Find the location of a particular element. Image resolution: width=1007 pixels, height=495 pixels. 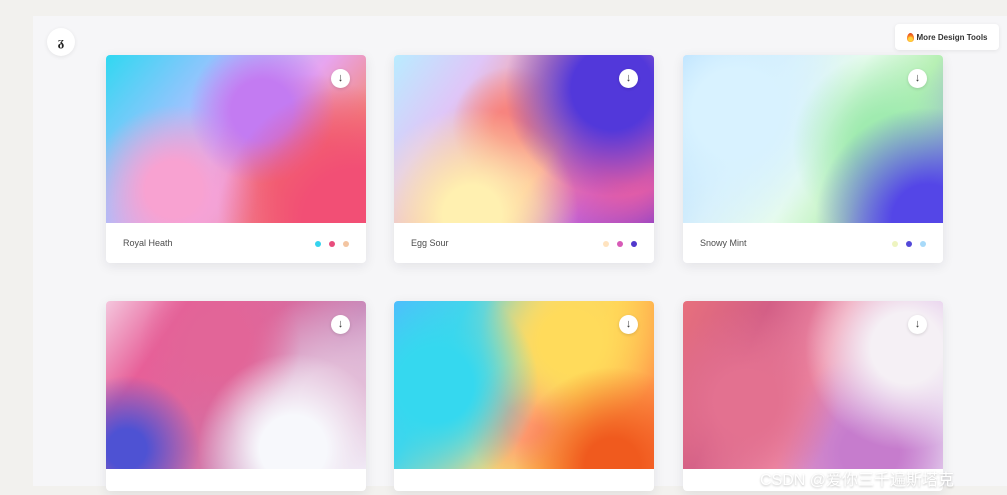

gradient-card-snowy-mint: ↓ Snowy Mint is located at coordinates (813, 159).